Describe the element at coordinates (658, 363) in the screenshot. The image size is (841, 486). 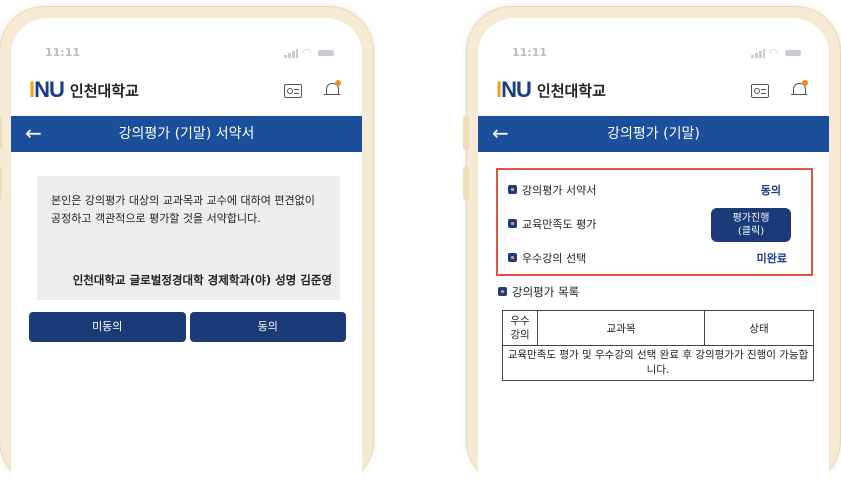
I see `table-message: 교육만족도 평가 및 우수강의 선택 완료 후 강의평가가 진행이 가능합니다.` at that location.